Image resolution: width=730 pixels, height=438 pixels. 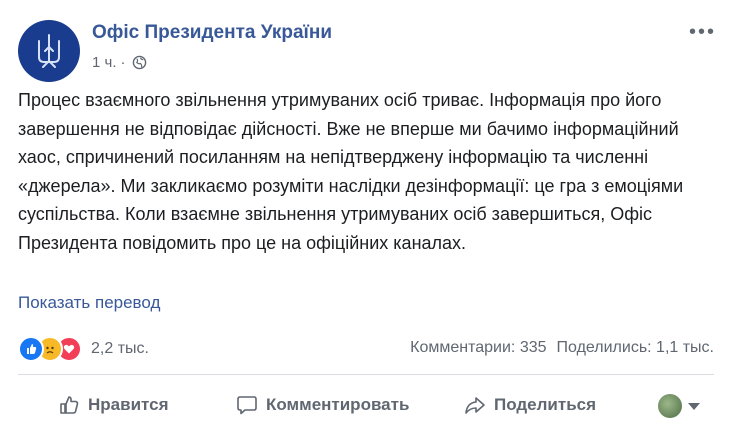 I want to click on caret-down-icon, so click(x=694, y=406).